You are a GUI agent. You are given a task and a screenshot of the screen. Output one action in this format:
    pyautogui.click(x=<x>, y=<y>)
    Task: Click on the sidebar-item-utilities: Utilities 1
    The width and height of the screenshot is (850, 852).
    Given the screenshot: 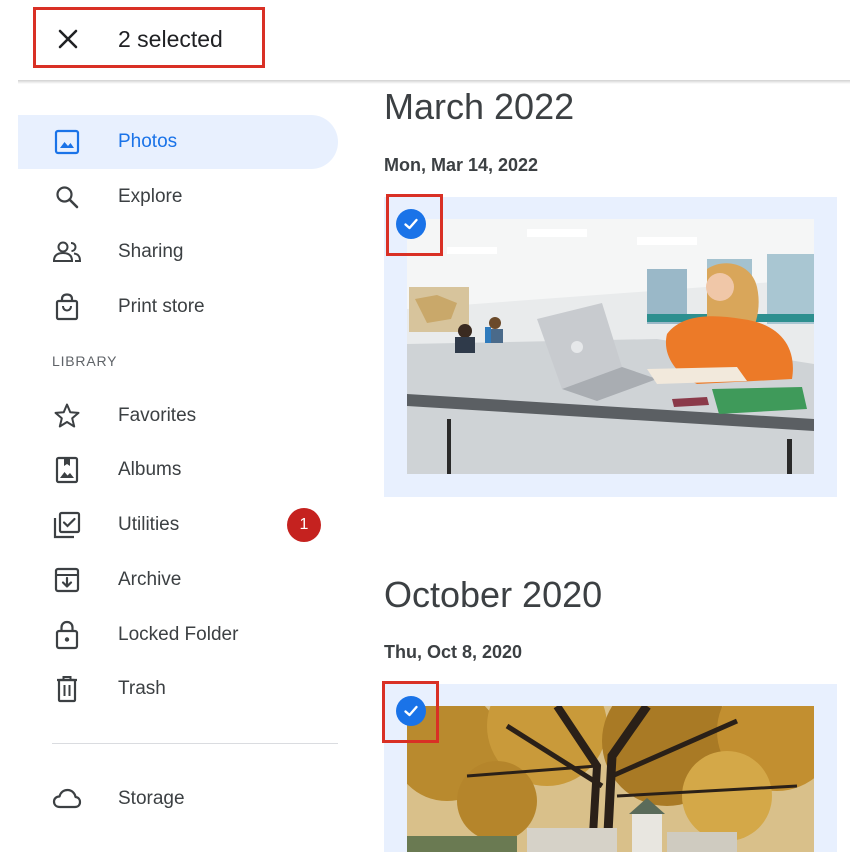 What is the action you would take?
    pyautogui.click(x=178, y=525)
    